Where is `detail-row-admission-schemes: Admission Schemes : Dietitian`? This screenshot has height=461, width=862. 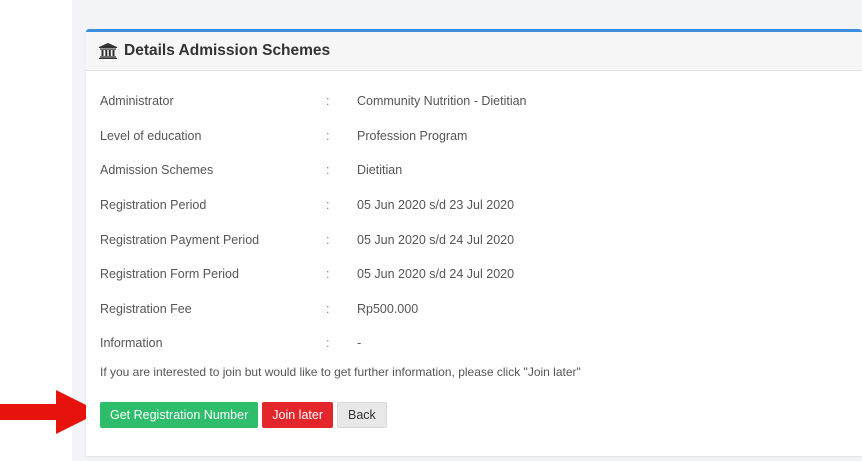 detail-row-admission-schemes: Admission Schemes : Dietitian is located at coordinates (470, 170).